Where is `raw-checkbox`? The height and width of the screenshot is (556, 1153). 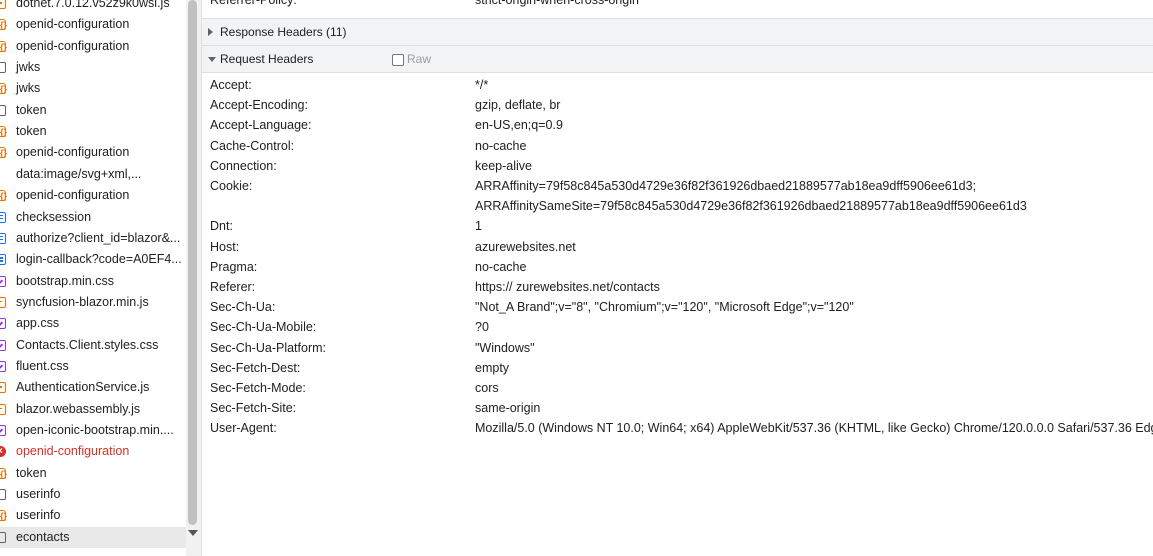 raw-checkbox is located at coordinates (398, 60).